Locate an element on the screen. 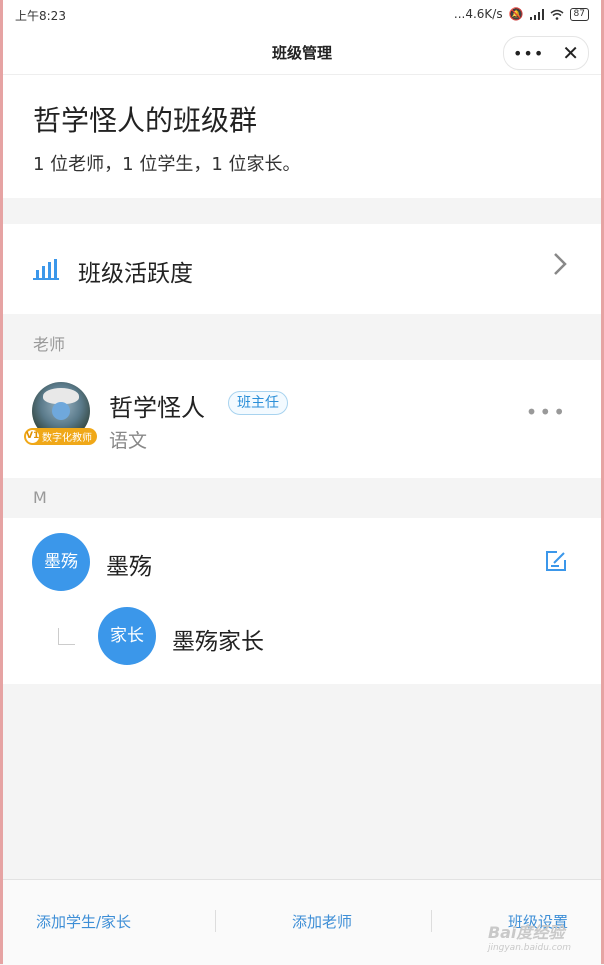 The height and width of the screenshot is (965, 604). vip-label: 数字化教师 is located at coordinates (67, 438).